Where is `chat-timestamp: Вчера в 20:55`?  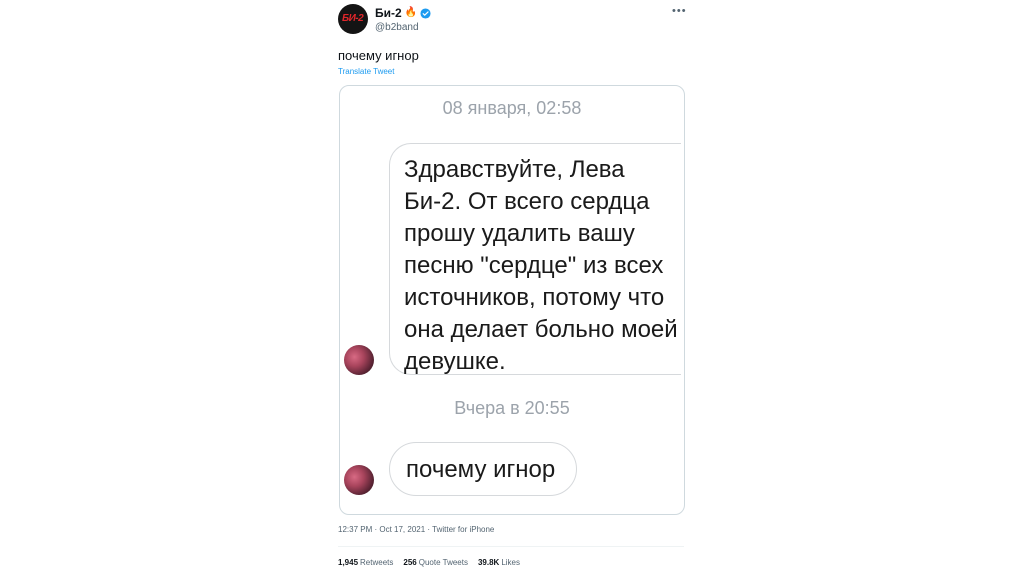 chat-timestamp: Вчера в 20:55 is located at coordinates (512, 408).